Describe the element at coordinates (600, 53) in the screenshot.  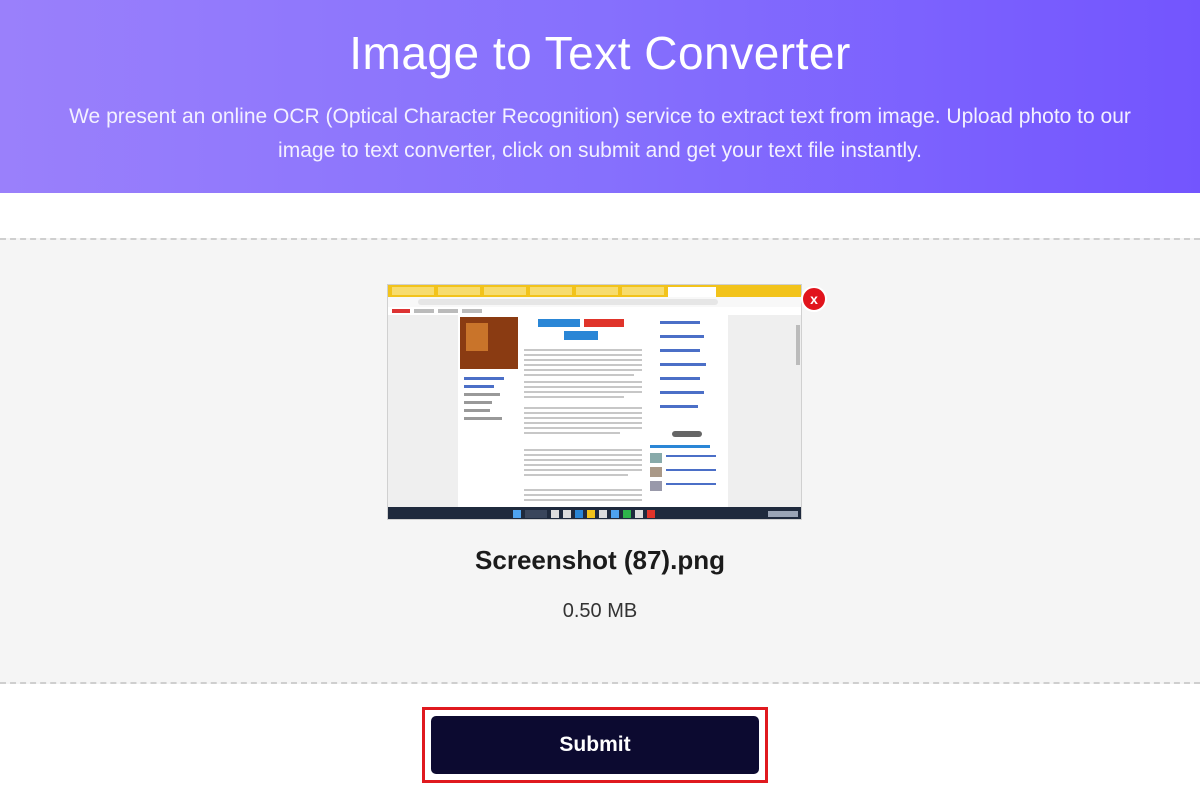
I see `page-title: Image to Text Converter` at that location.